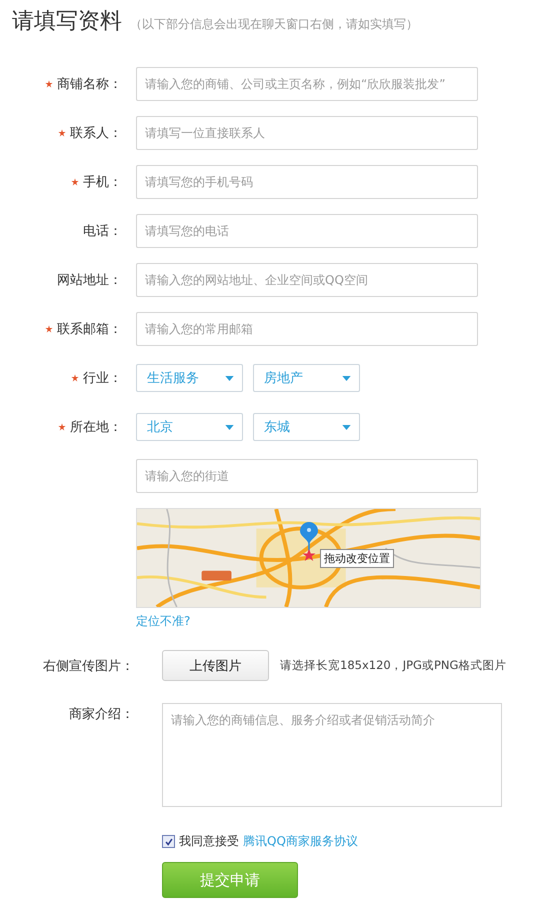 This screenshot has width=542, height=912. I want to click on dropdown: 北京, so click(189, 427).